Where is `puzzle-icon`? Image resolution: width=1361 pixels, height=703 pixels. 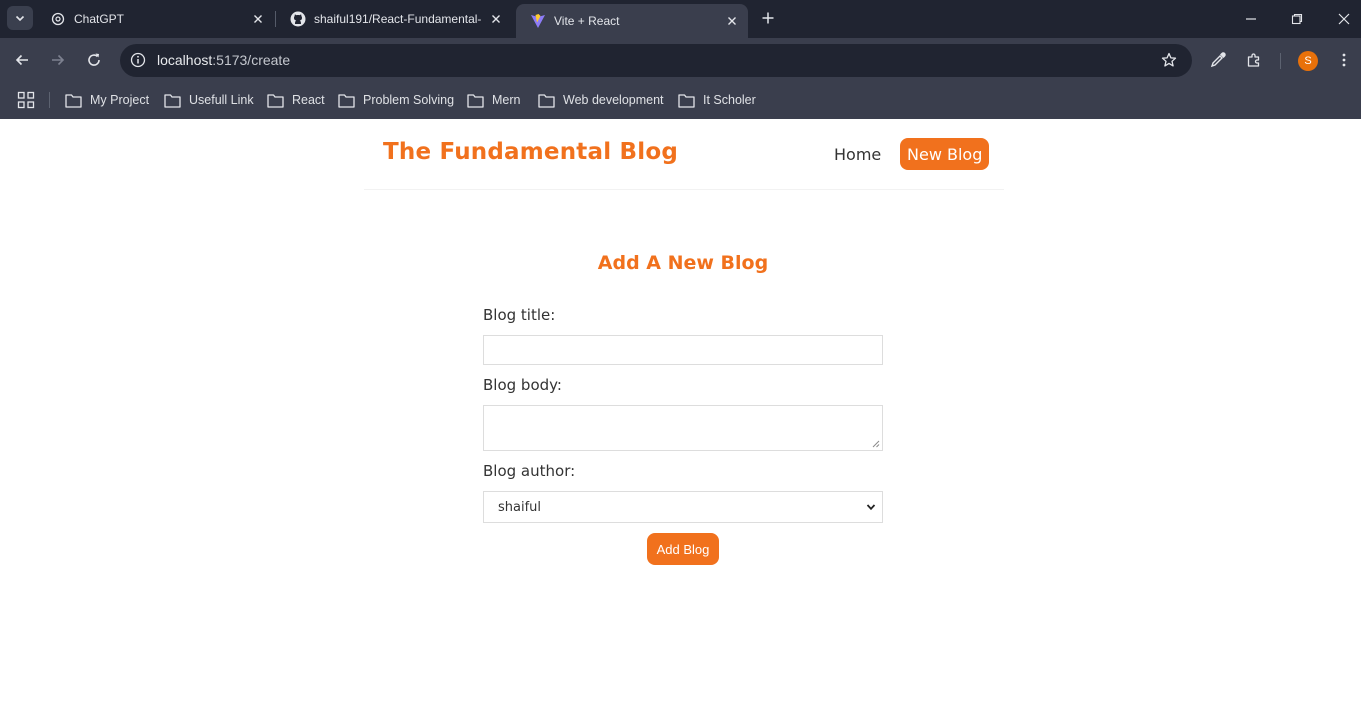 puzzle-icon is located at coordinates (1253, 60).